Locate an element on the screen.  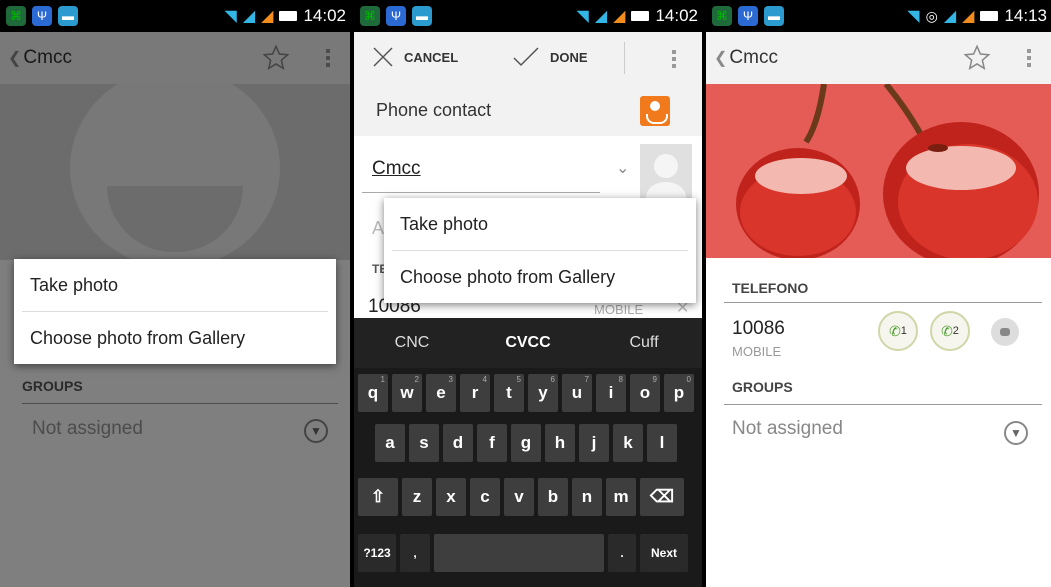
status-time: 14:13 is located at coordinates (1025, 15).